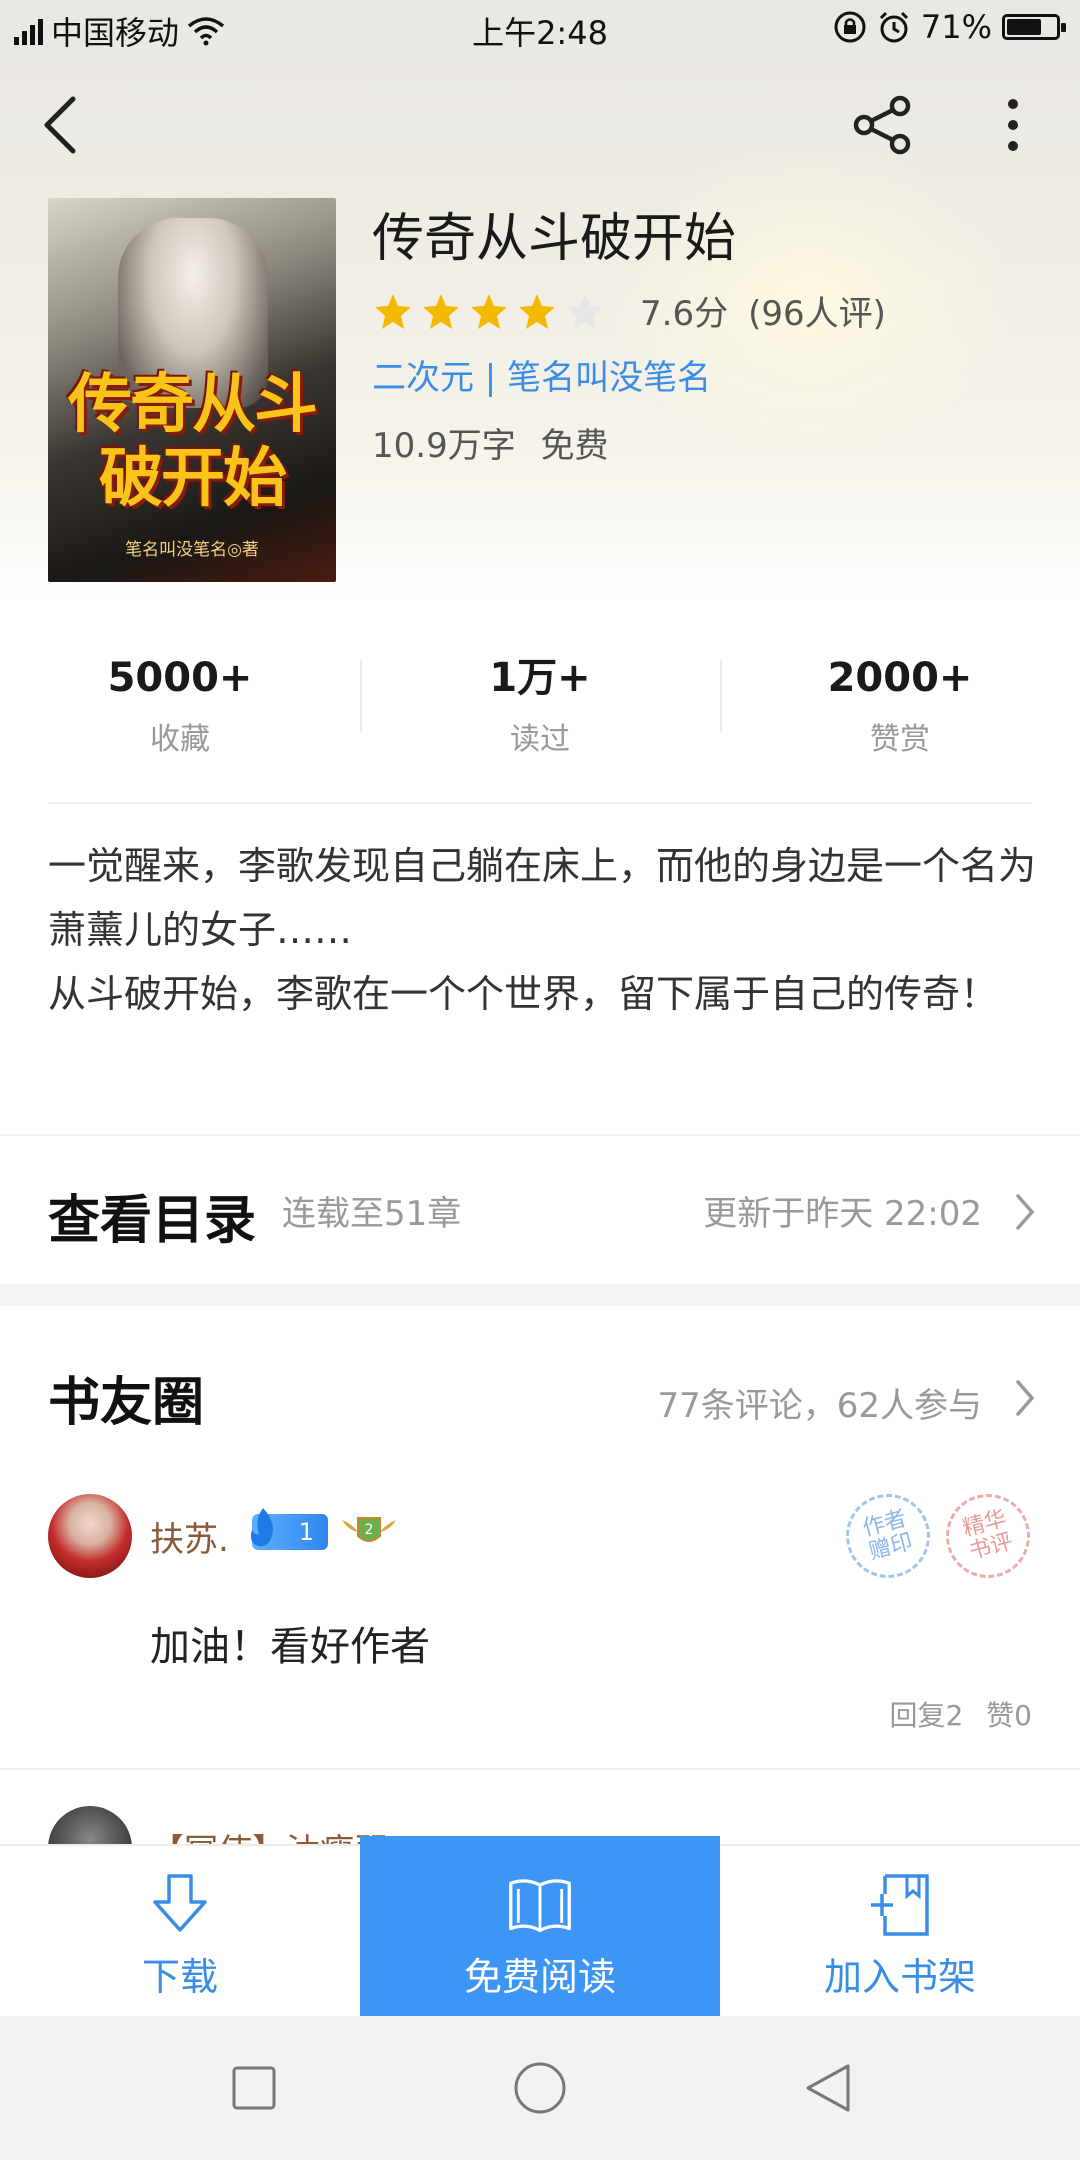 The width and height of the screenshot is (1080, 2160). What do you see at coordinates (541, 374) in the screenshot?
I see `book-tags: 二次元 | 笔名叫没笔名` at bounding box center [541, 374].